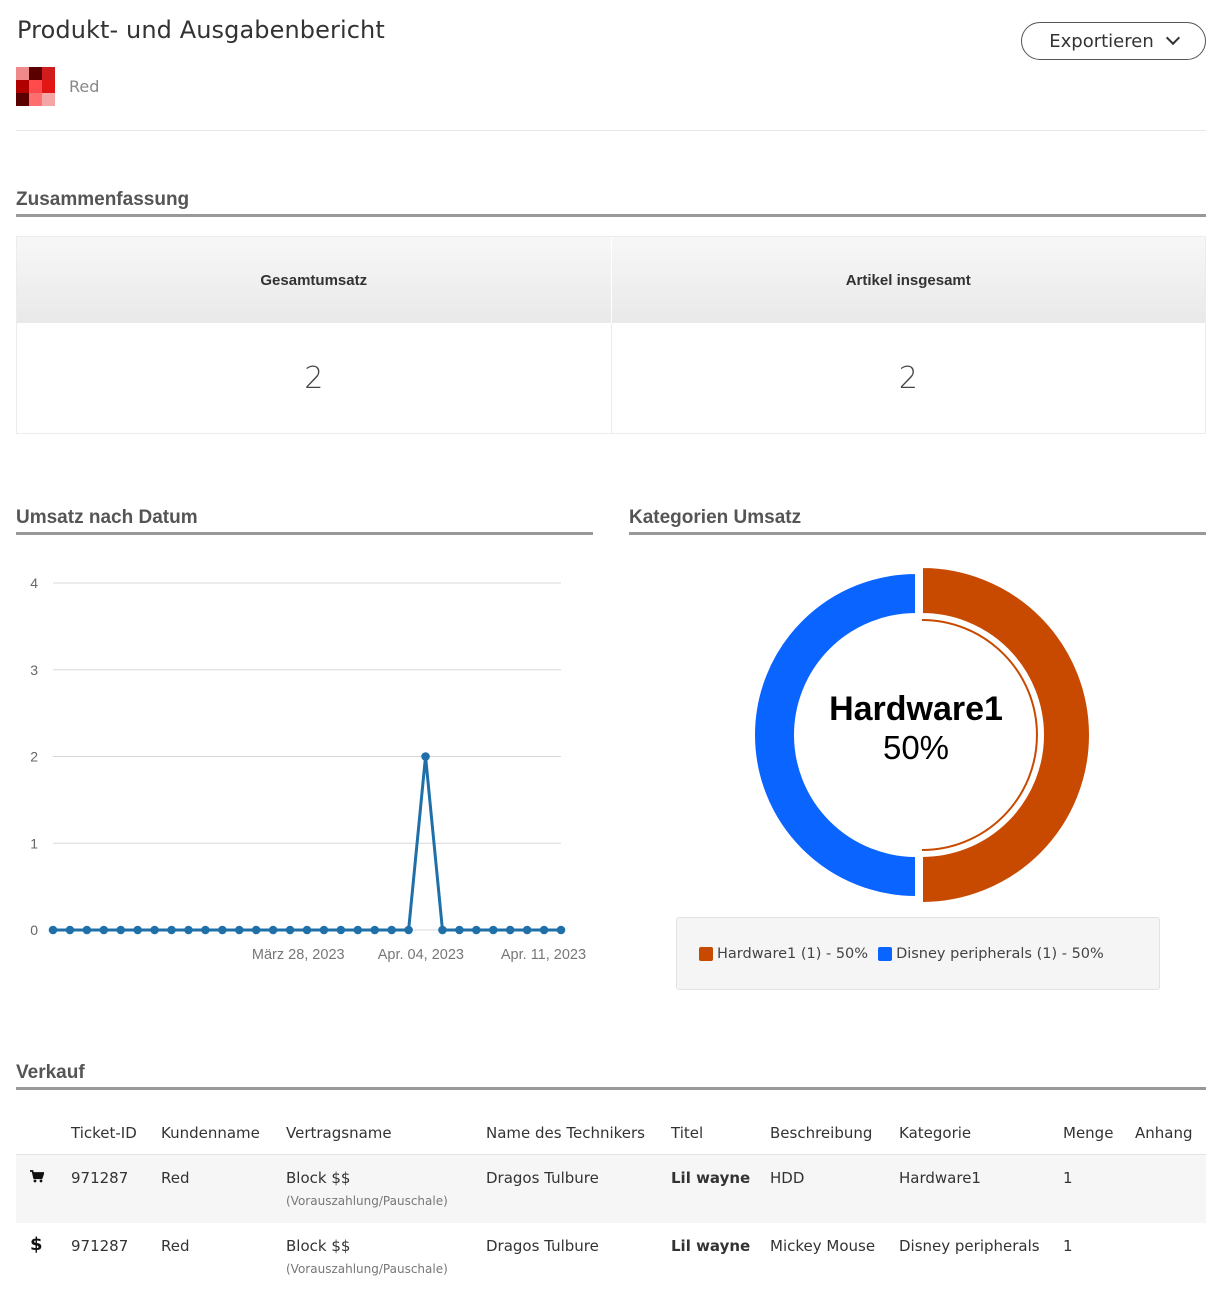 This screenshot has height=1300, width=1221. I want to click on col-header-technician: Name des Technikers, so click(578, 1133).